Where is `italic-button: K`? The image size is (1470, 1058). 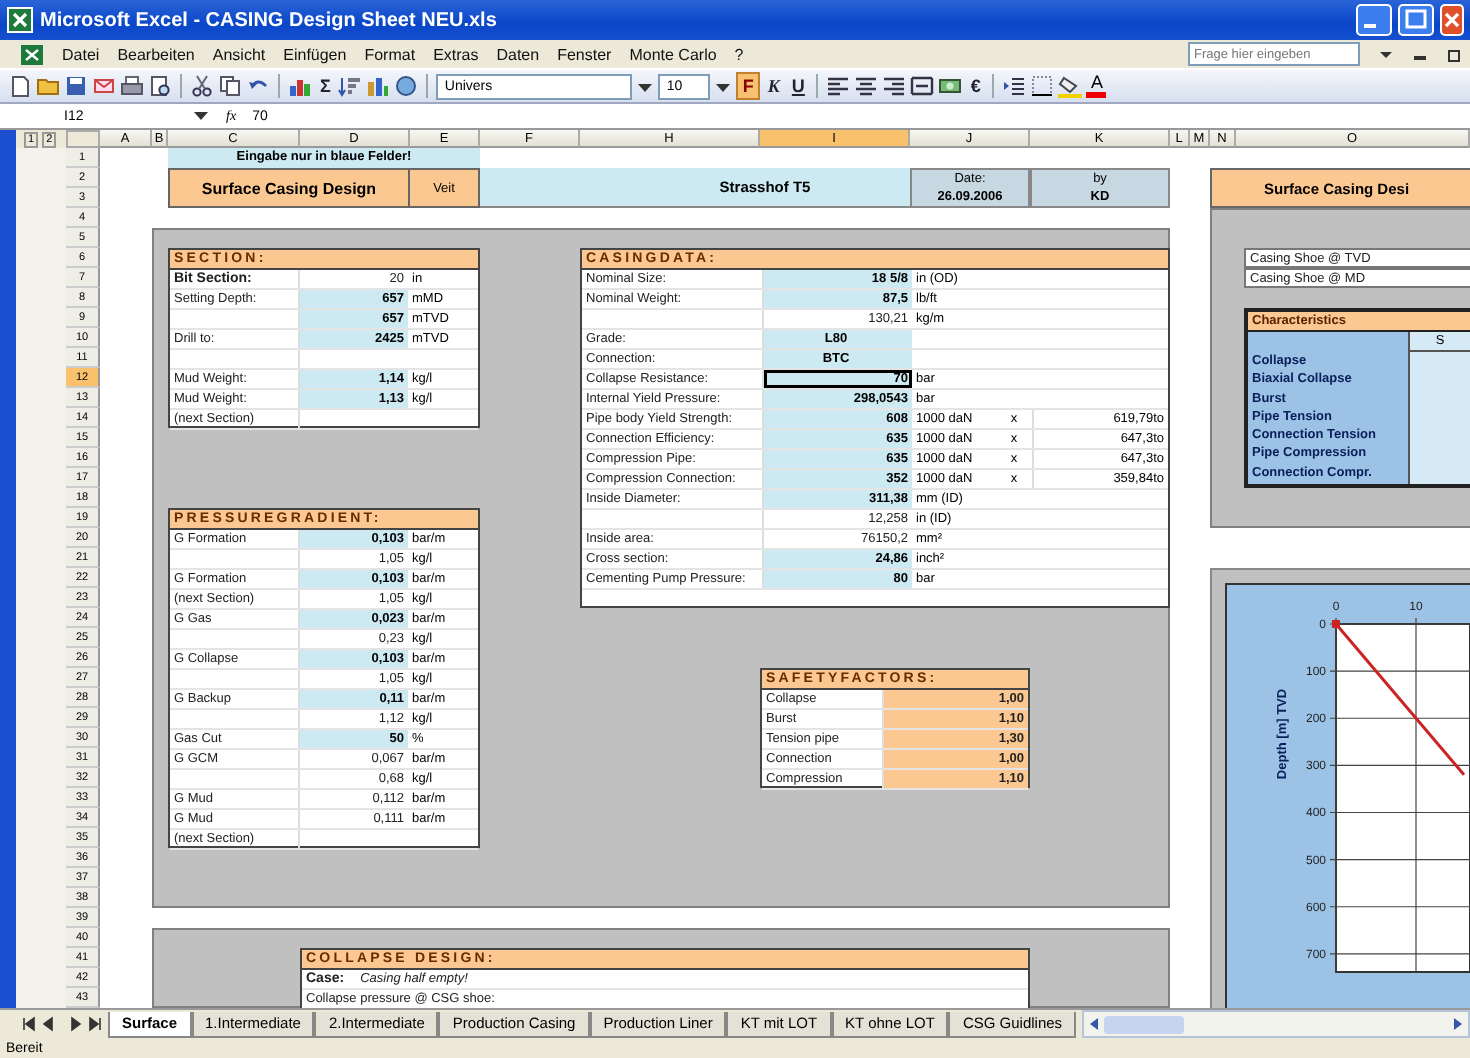 italic-button: K is located at coordinates (773, 86).